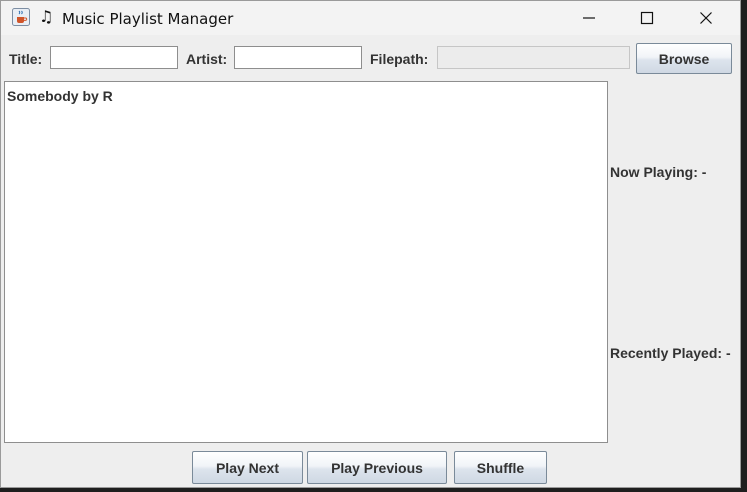 The width and height of the screenshot is (747, 492). What do you see at coordinates (399, 59) in the screenshot?
I see `filepath-label: Filepath:` at bounding box center [399, 59].